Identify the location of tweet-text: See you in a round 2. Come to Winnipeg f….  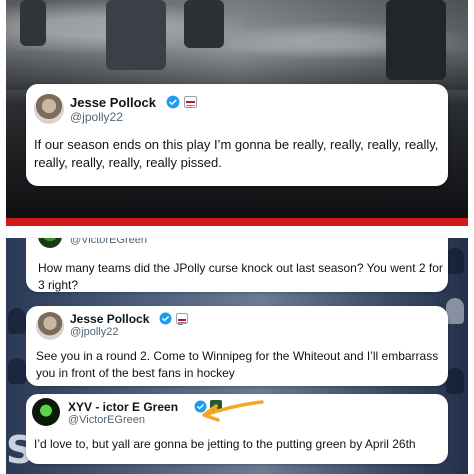
(237, 364).